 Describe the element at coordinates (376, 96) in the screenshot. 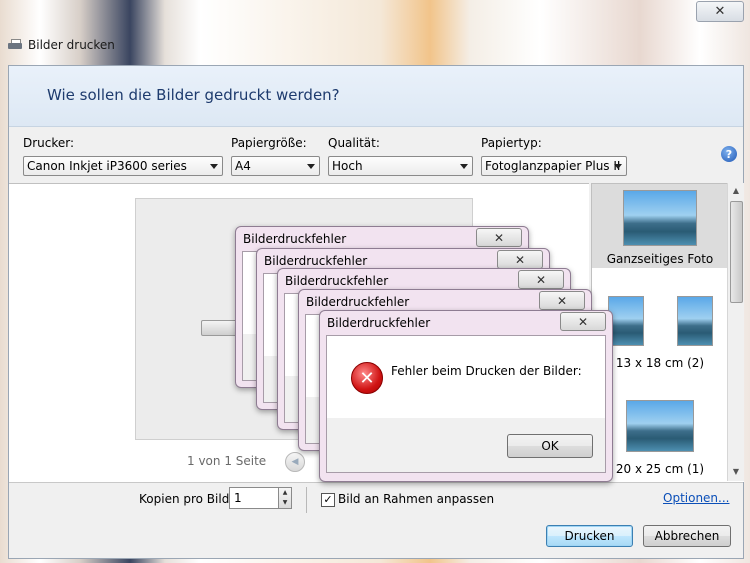

I see `header-band: Wie sollen die Bilder gedruckt werden?` at that location.